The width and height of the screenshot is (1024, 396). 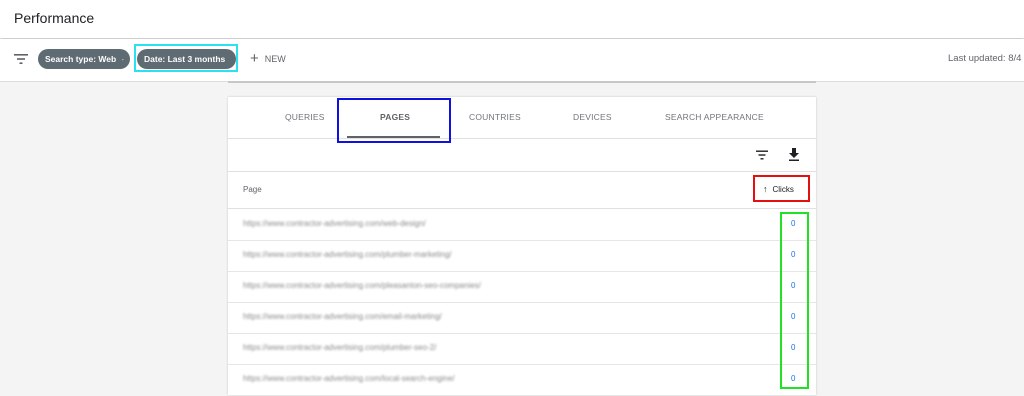 What do you see at coordinates (495, 117) in the screenshot?
I see `tab-countries: COUNTRIES` at bounding box center [495, 117].